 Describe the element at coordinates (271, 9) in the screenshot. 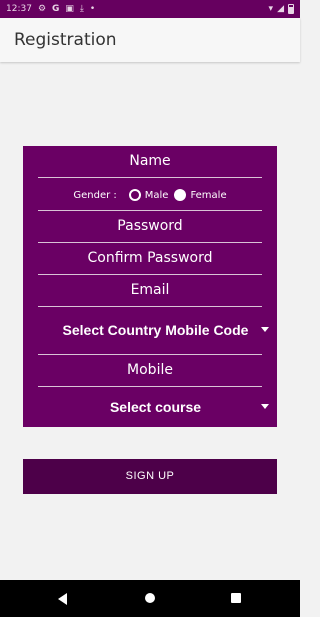

I see `wifi-icon: ▾` at that location.